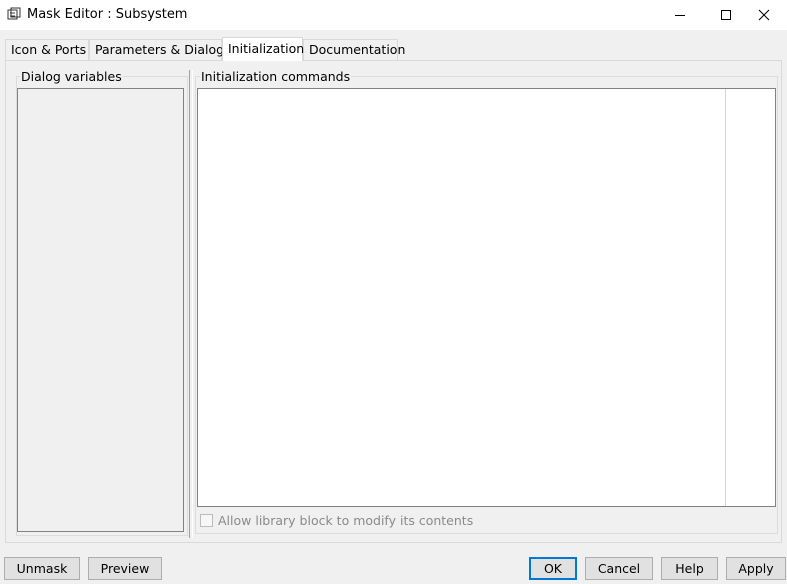 This screenshot has width=787, height=584. I want to click on tab-label: Initialization, so click(266, 48).